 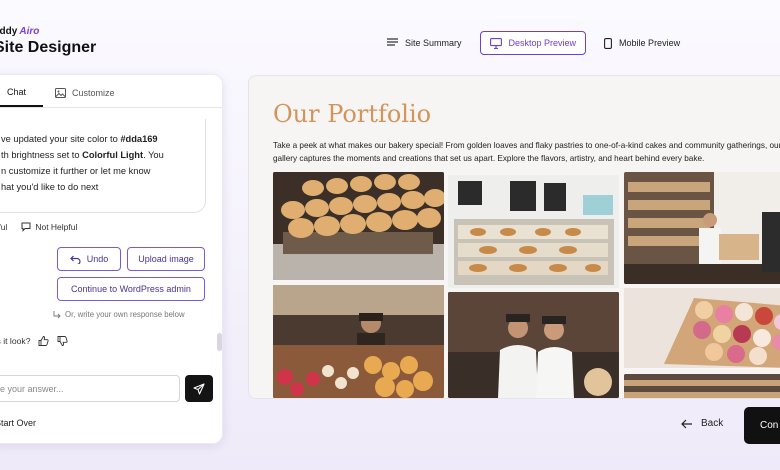 What do you see at coordinates (608, 43) in the screenshot?
I see `phone-icon` at bounding box center [608, 43].